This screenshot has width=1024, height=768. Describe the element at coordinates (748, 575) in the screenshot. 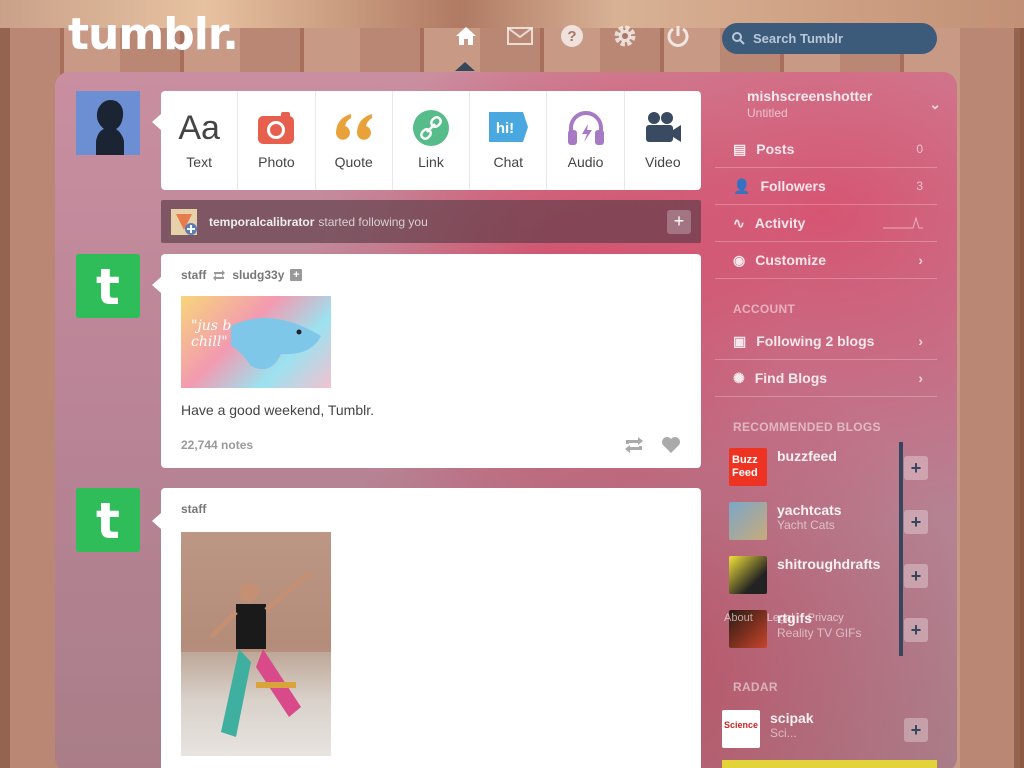

I see `shitroughdrafts-avatar` at that location.